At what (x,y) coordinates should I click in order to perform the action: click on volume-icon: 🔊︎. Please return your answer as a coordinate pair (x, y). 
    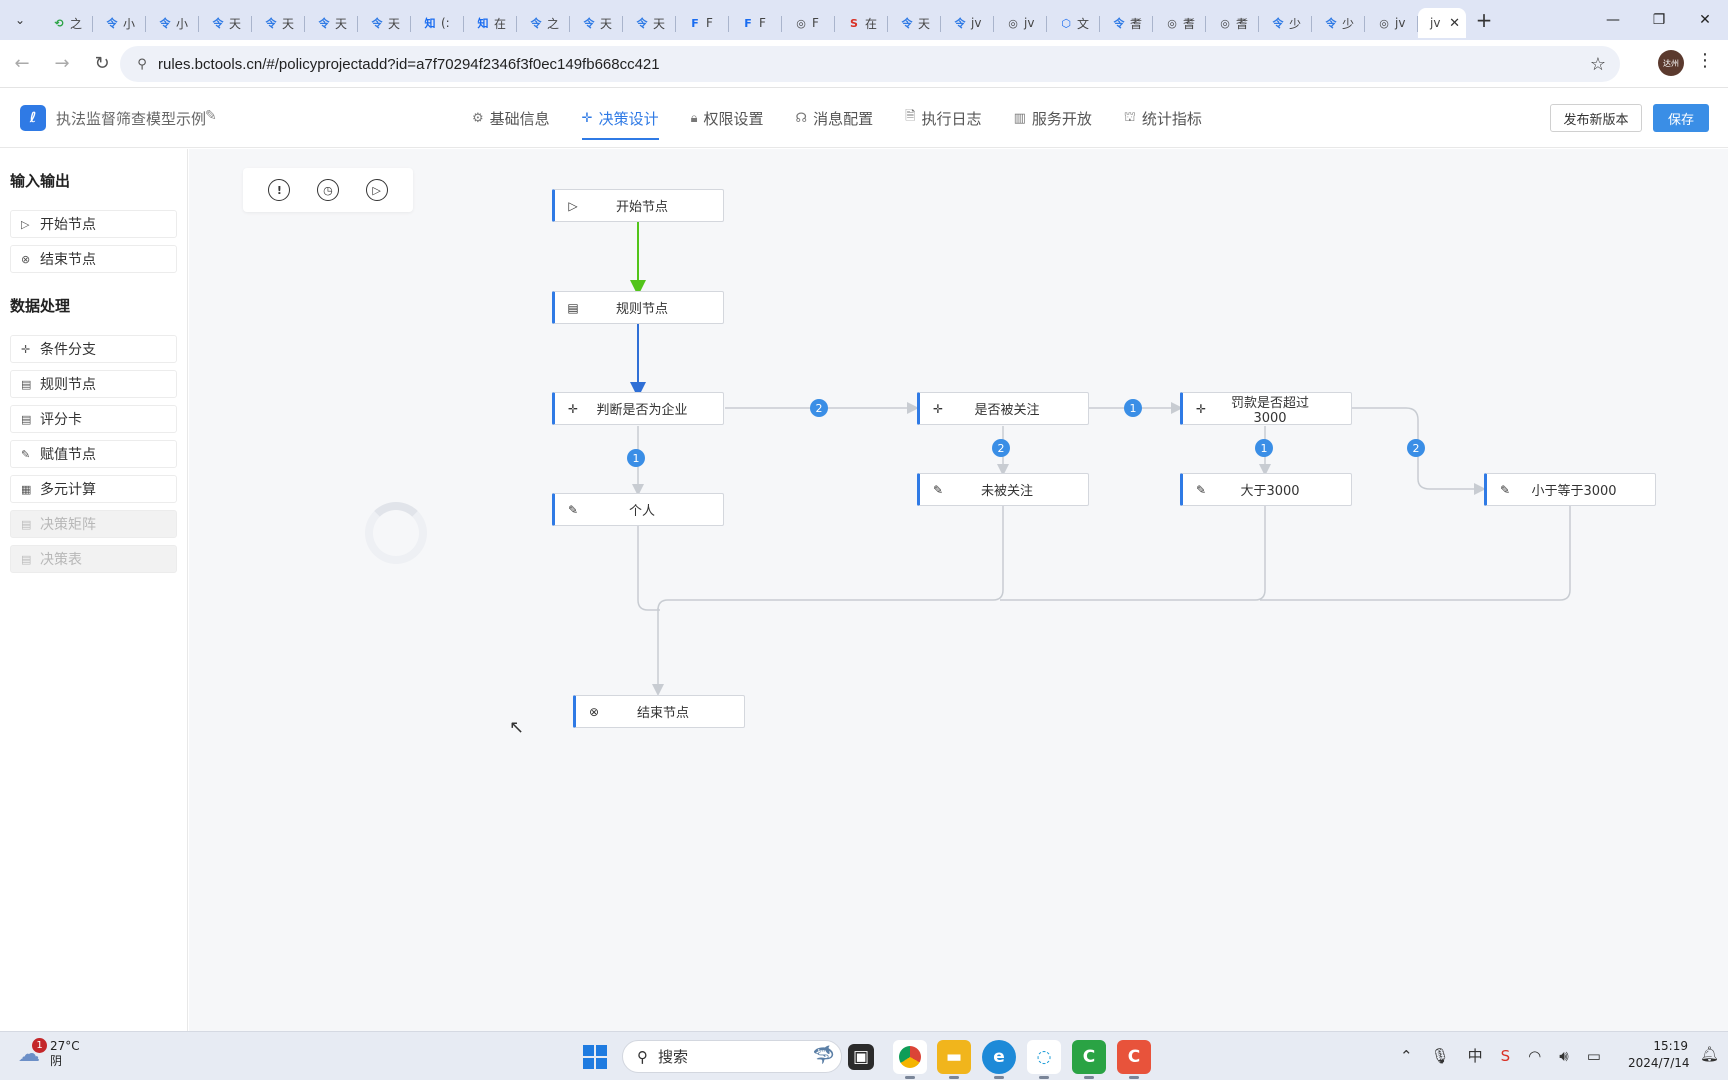
    Looking at the image, I should click on (1563, 1056).